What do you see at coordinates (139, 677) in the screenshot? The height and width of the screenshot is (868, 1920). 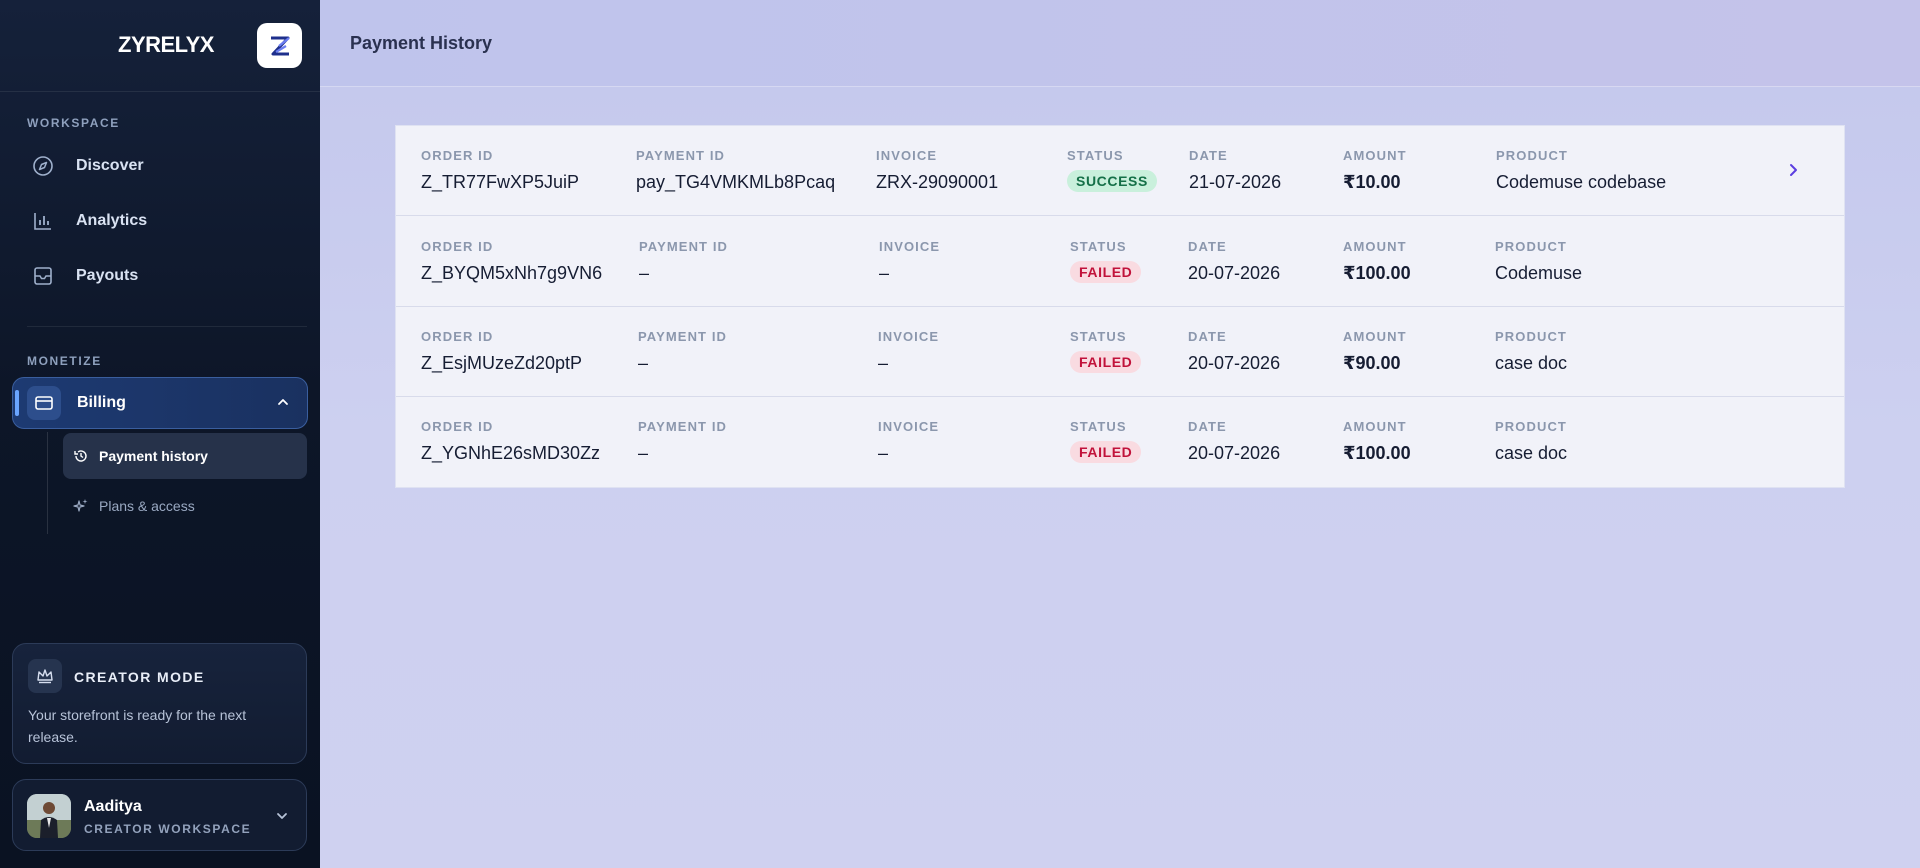 I see `creator-mode-title: CREATOR MODE` at bounding box center [139, 677].